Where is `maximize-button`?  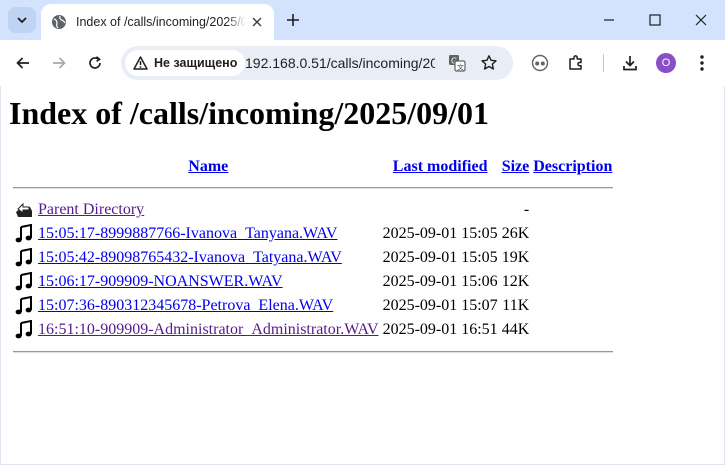
maximize-button is located at coordinates (655, 20).